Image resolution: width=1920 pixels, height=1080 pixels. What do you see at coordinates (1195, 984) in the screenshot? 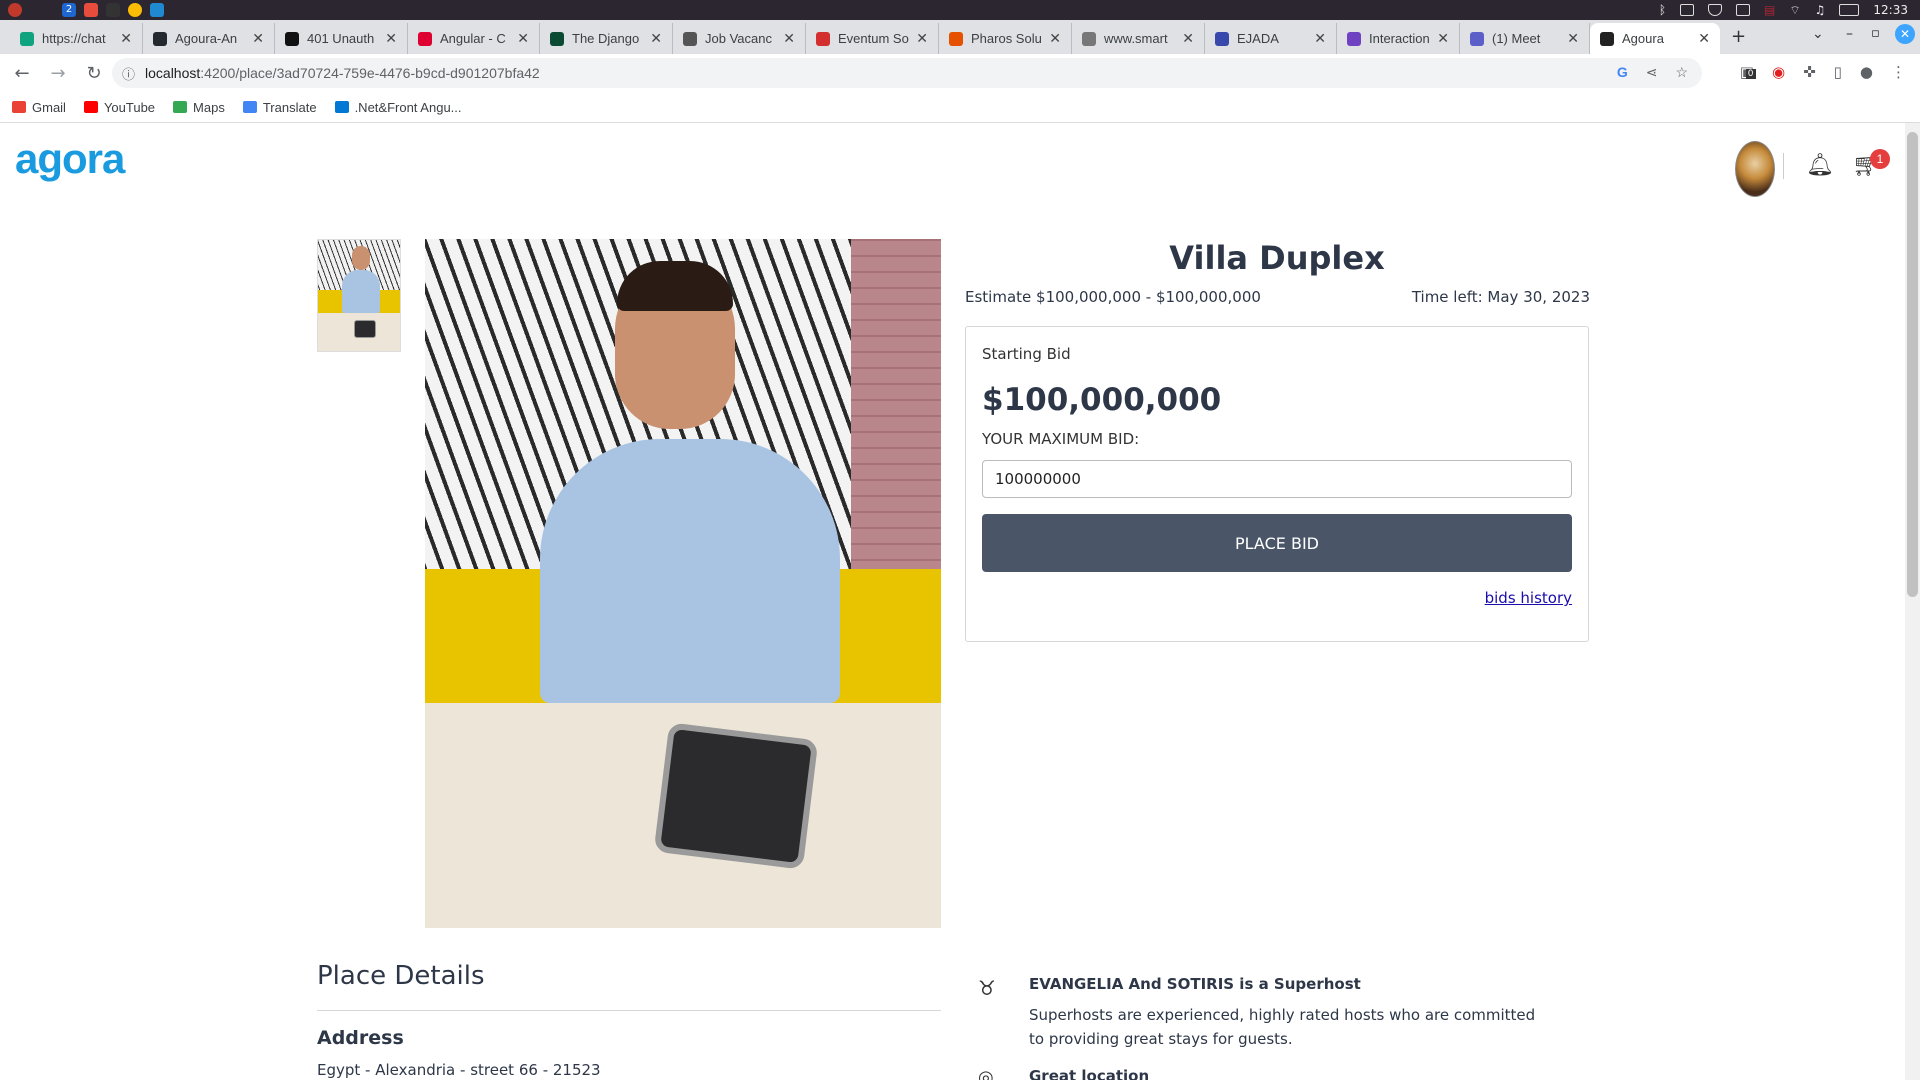
I see `superhost-title: EVANGELIA And SOTIRIS is a Superhost` at bounding box center [1195, 984].